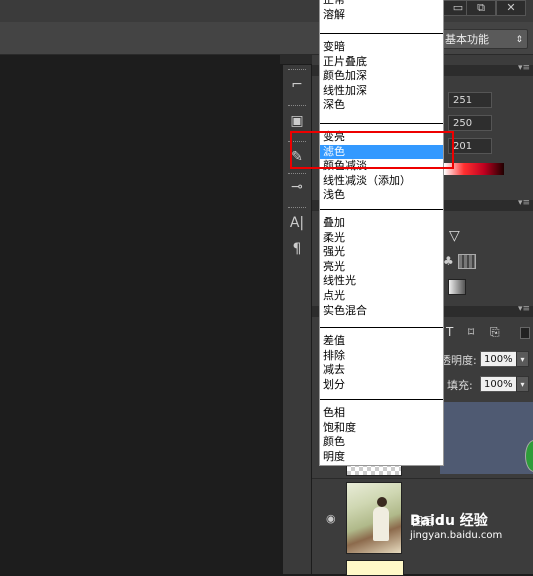 This screenshot has width=533, height=576. I want to click on blend-mode-item: 点光, so click(381, 296).